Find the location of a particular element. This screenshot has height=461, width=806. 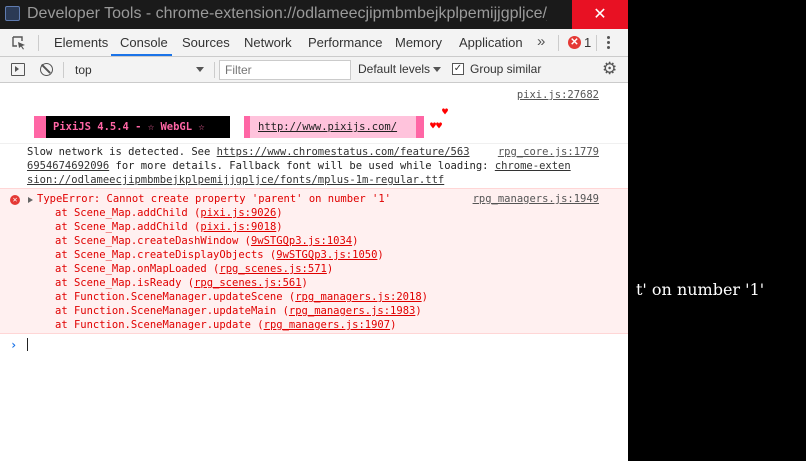

stack-frame-fn: at Function.SceneManager.updateScene ( is located at coordinates (175, 297).